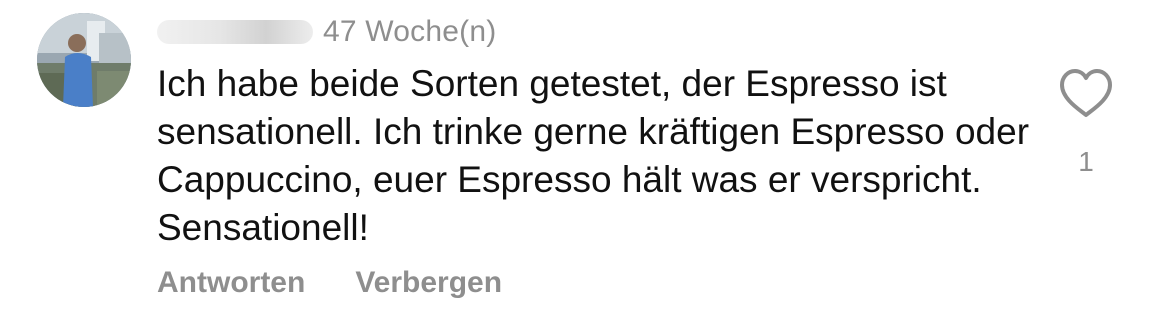 The height and width of the screenshot is (318, 1170). What do you see at coordinates (235, 32) in the screenshot?
I see `redacted-username` at bounding box center [235, 32].